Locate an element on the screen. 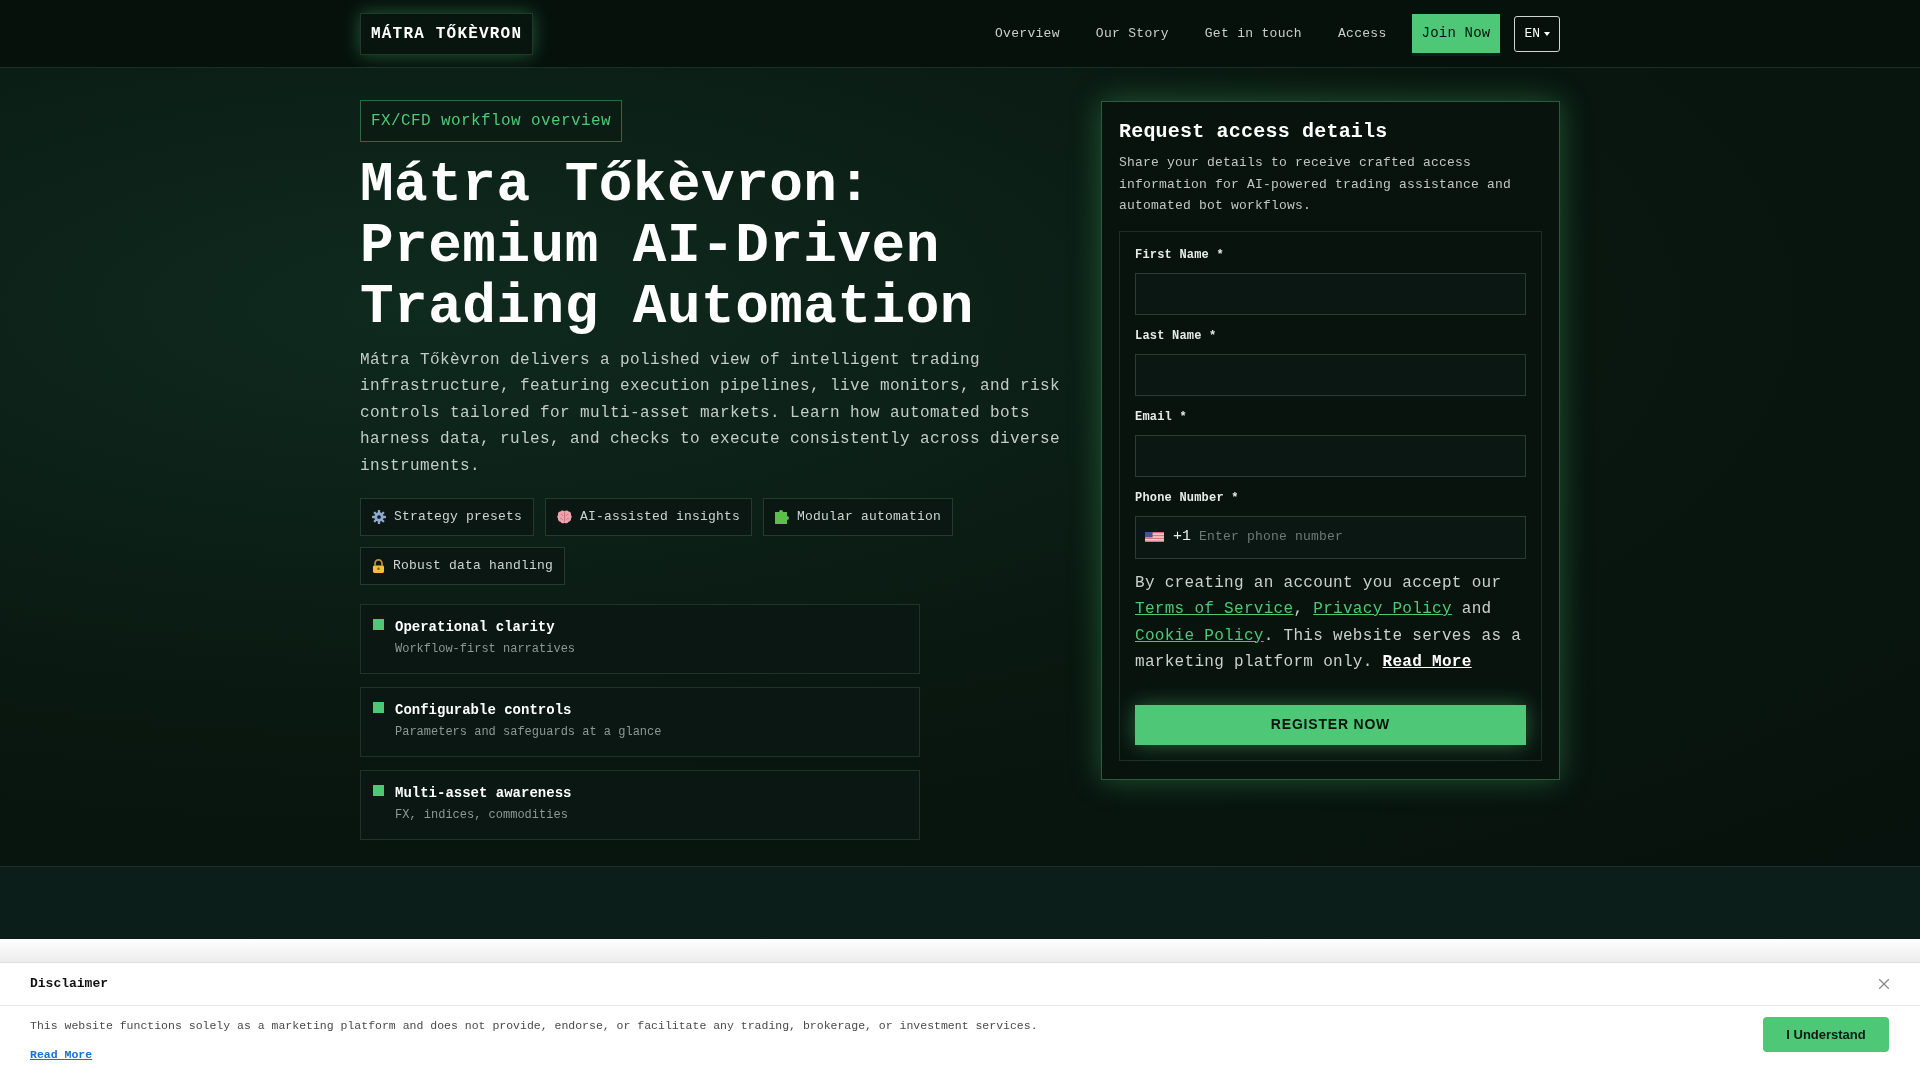  field-label: Last Name * is located at coordinates (1176, 335).